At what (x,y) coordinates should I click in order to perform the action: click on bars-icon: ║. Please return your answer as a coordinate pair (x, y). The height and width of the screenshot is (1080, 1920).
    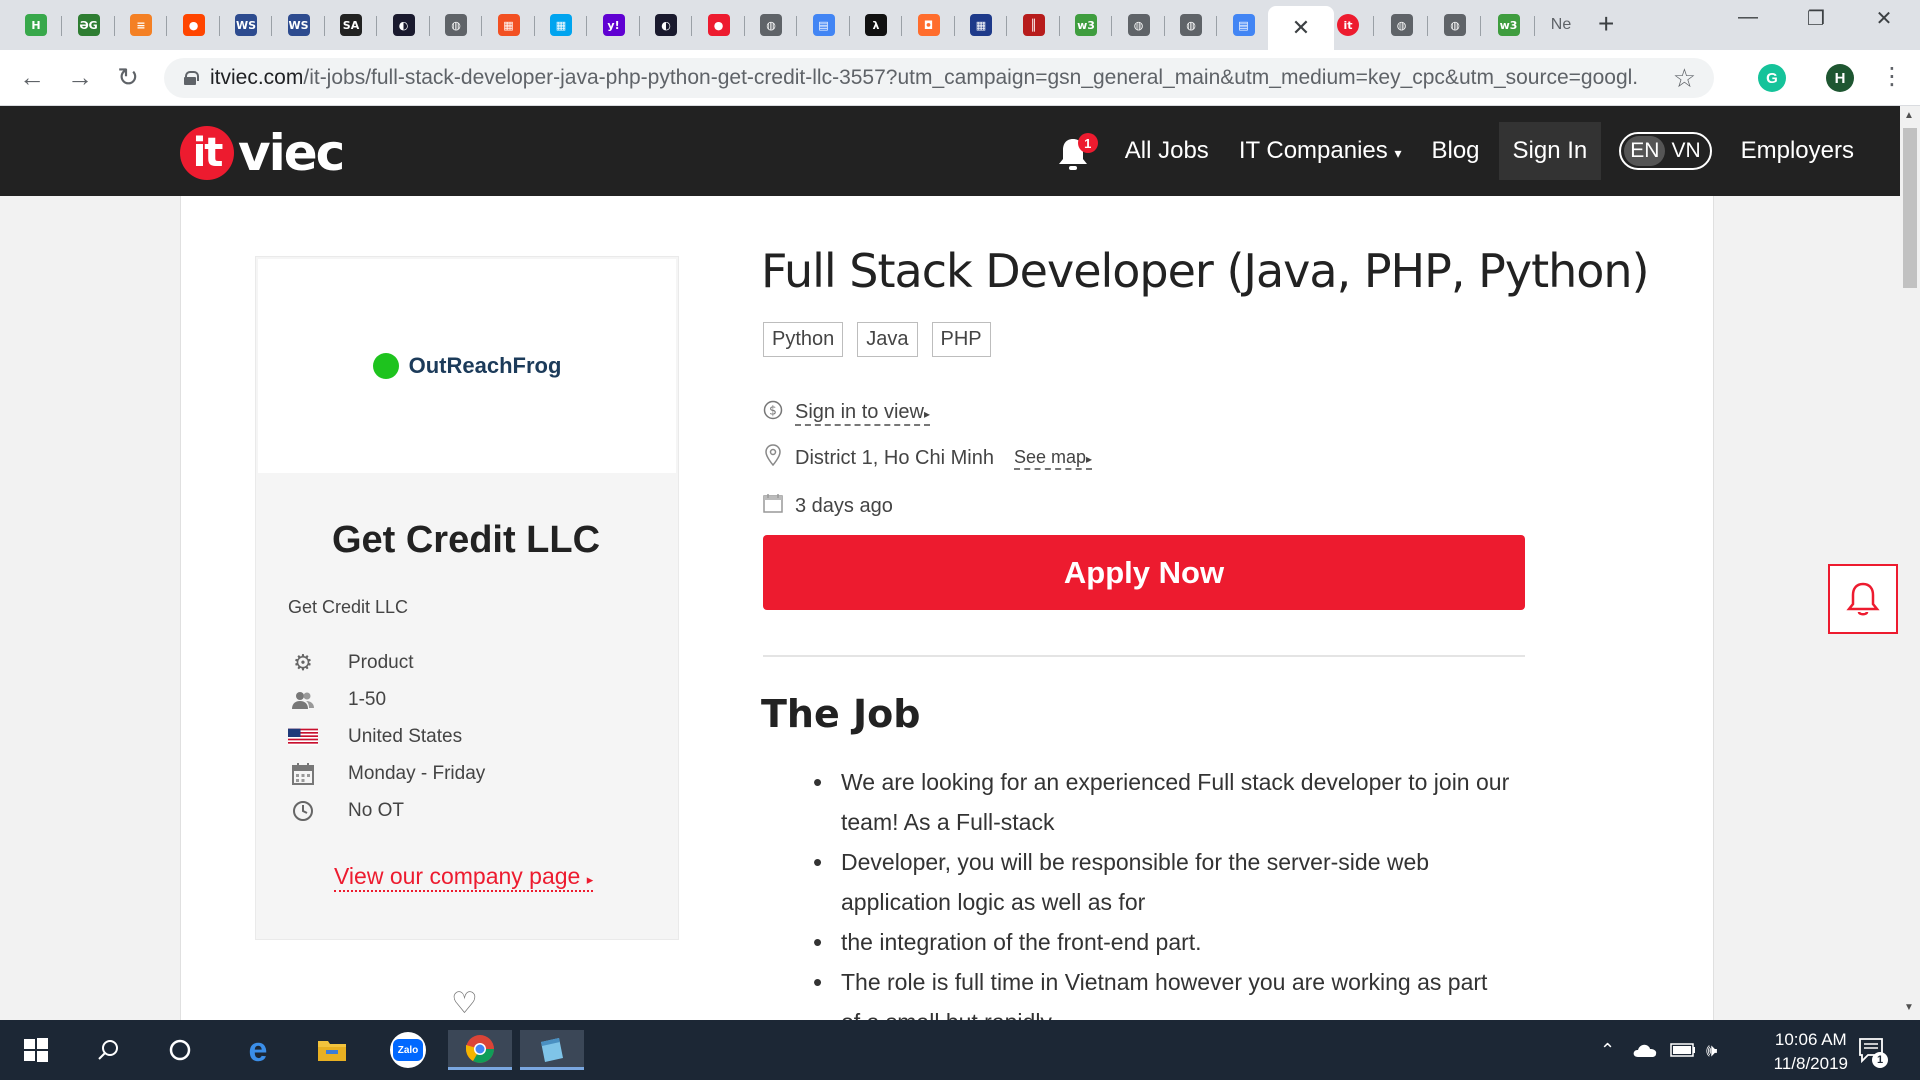
    Looking at the image, I should click on (1033, 25).